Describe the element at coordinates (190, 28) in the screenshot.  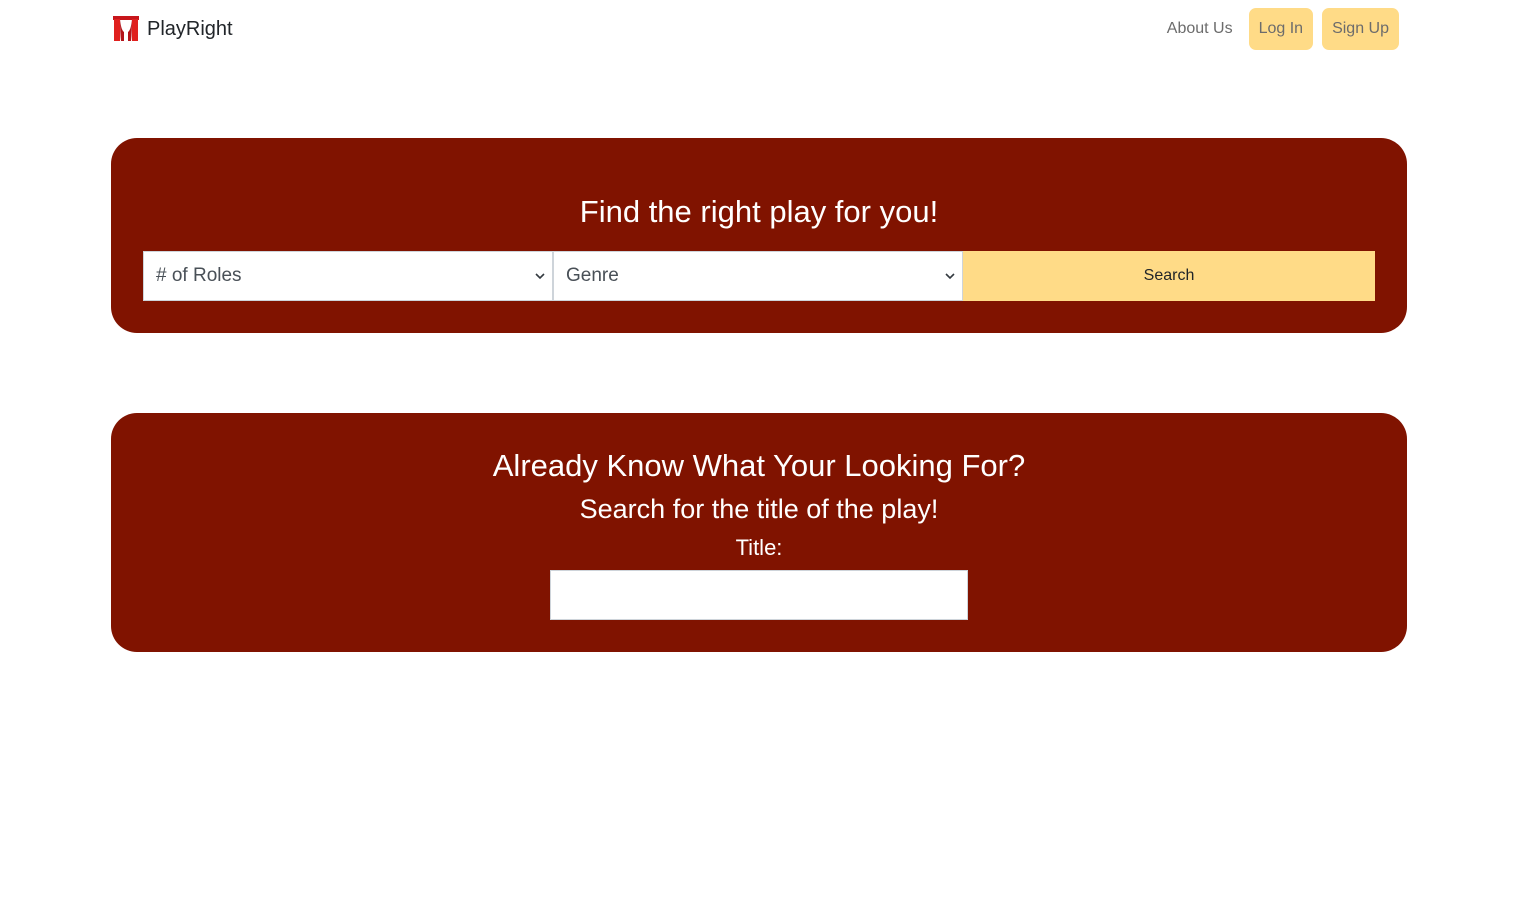
I see `brand-name: PlayRight` at that location.